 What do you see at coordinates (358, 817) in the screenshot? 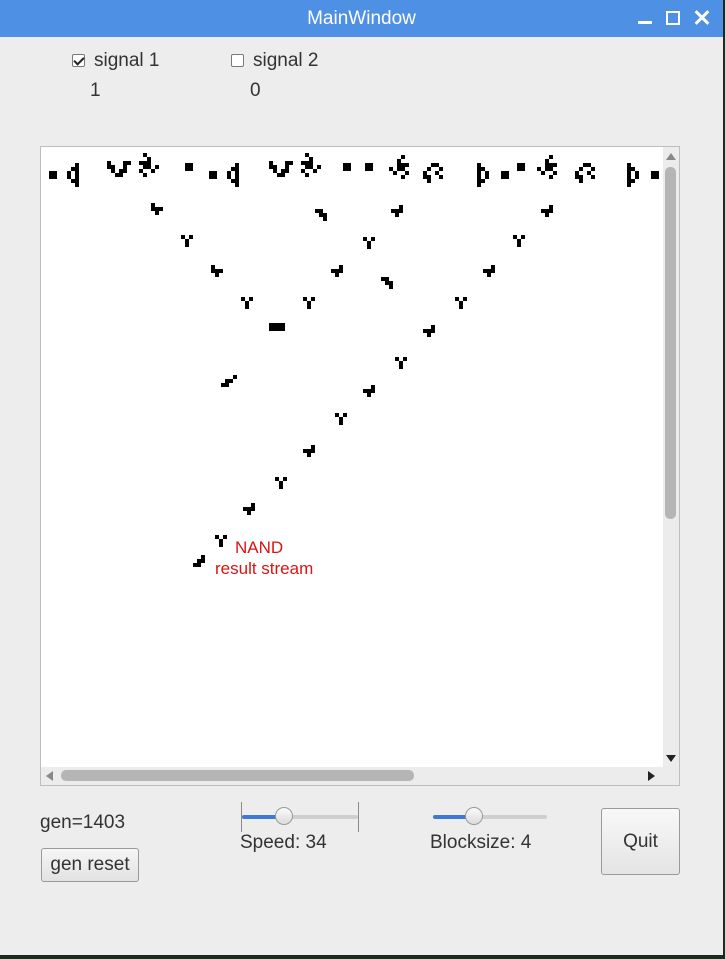
I see `speed-slider-tick-max` at bounding box center [358, 817].